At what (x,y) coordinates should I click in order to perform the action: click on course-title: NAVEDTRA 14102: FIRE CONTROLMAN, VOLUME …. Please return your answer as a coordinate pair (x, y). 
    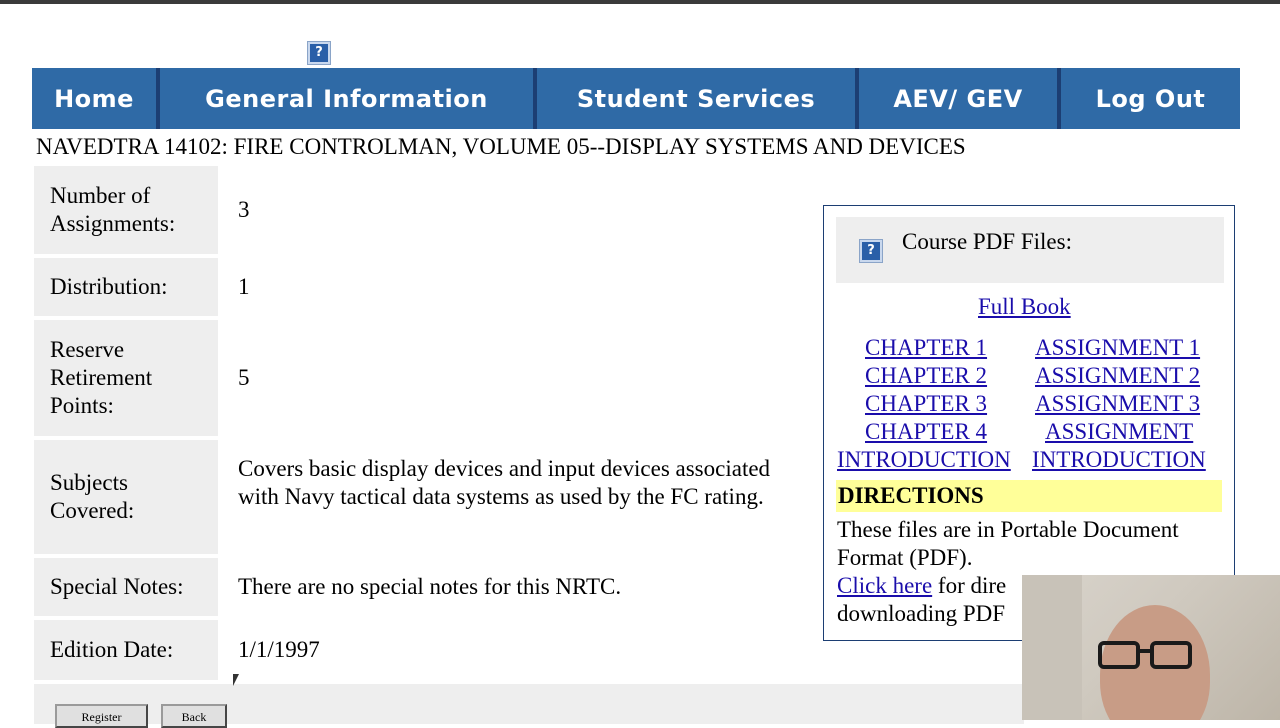
    Looking at the image, I should click on (501, 146).